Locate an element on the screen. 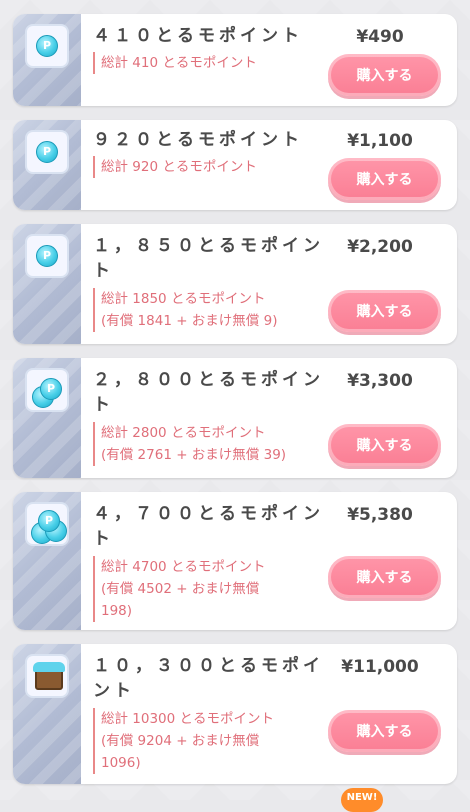  product-card: P ９２０とるモポイント ¥1,100 総計 920 とるモポイント 購入する is located at coordinates (235, 165).